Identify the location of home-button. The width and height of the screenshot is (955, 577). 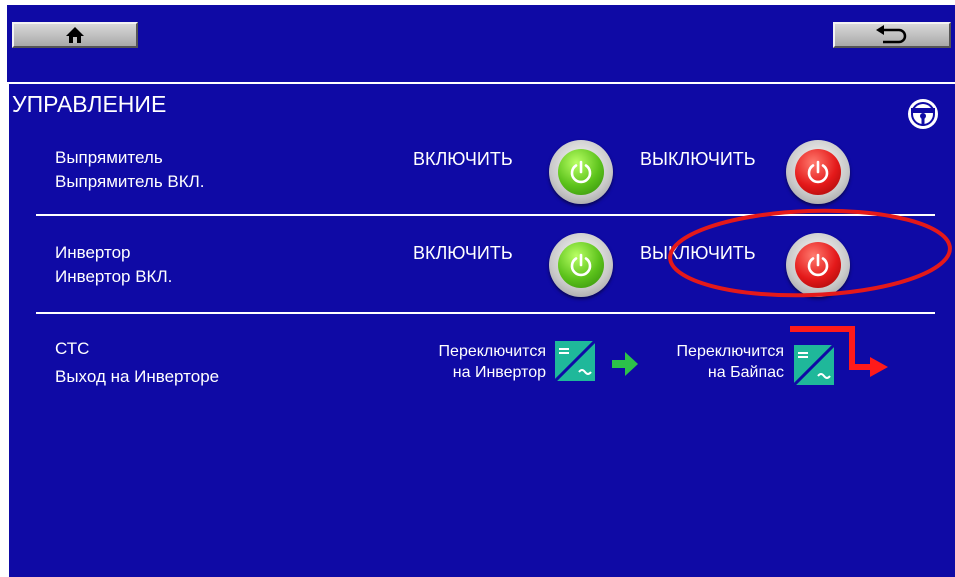
(75, 35).